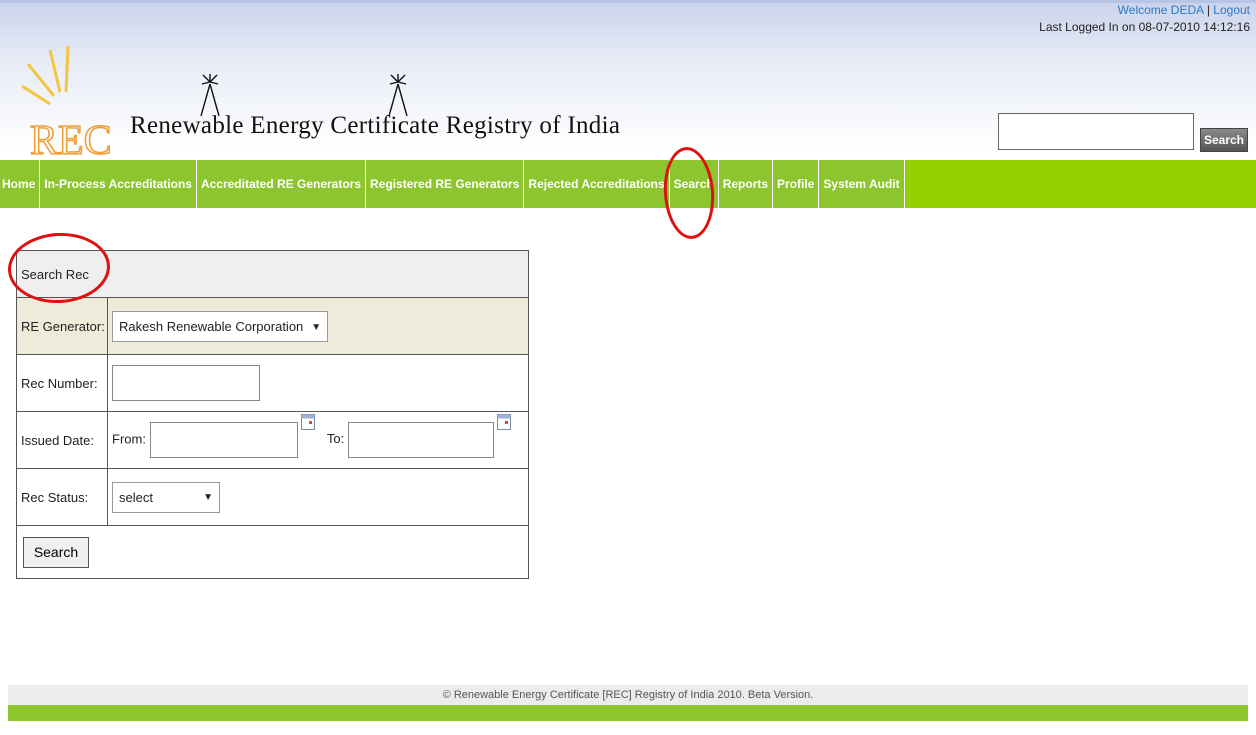 The width and height of the screenshot is (1256, 735). I want to click on nav-item-search: Search, so click(694, 184).